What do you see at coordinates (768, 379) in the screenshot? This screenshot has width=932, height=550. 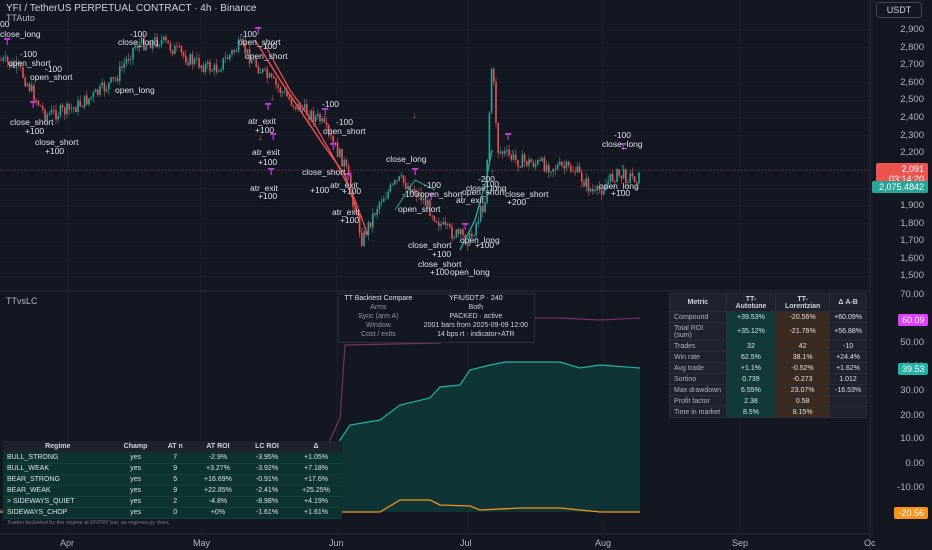 I see `metrics-row: Sortino 0.739 -0.273 1.012` at bounding box center [768, 379].